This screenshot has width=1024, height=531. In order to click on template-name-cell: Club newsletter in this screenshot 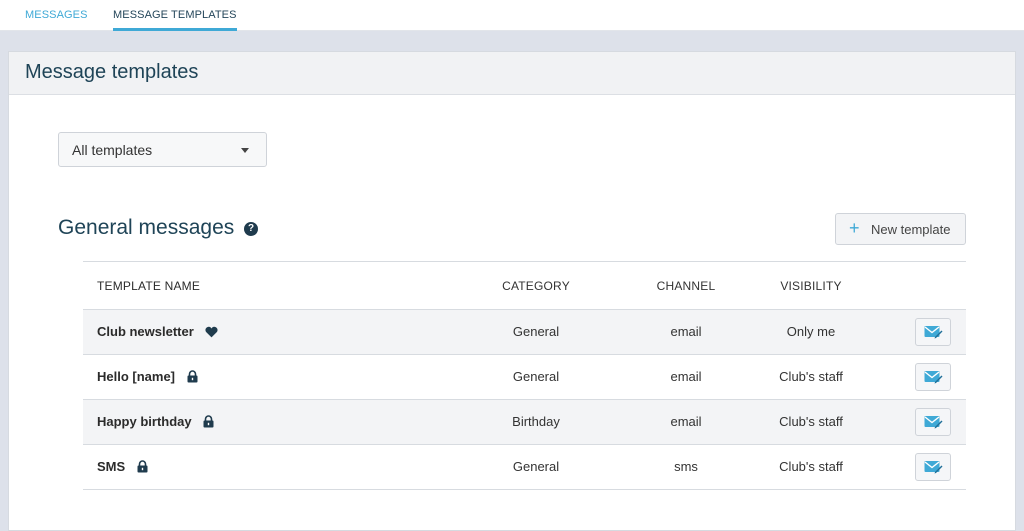, I will do `click(157, 332)`.